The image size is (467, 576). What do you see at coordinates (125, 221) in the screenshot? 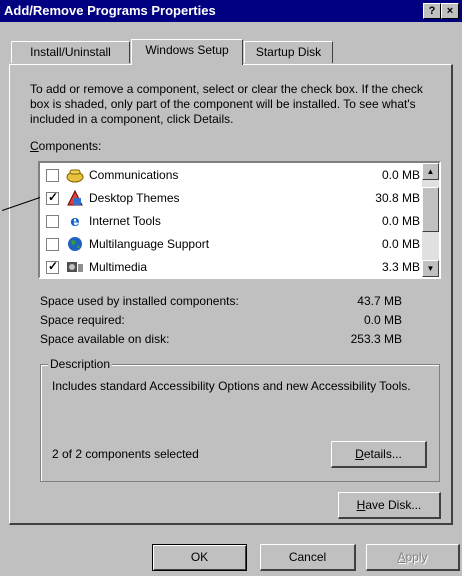
I see `component-name: Internet Tools` at bounding box center [125, 221].